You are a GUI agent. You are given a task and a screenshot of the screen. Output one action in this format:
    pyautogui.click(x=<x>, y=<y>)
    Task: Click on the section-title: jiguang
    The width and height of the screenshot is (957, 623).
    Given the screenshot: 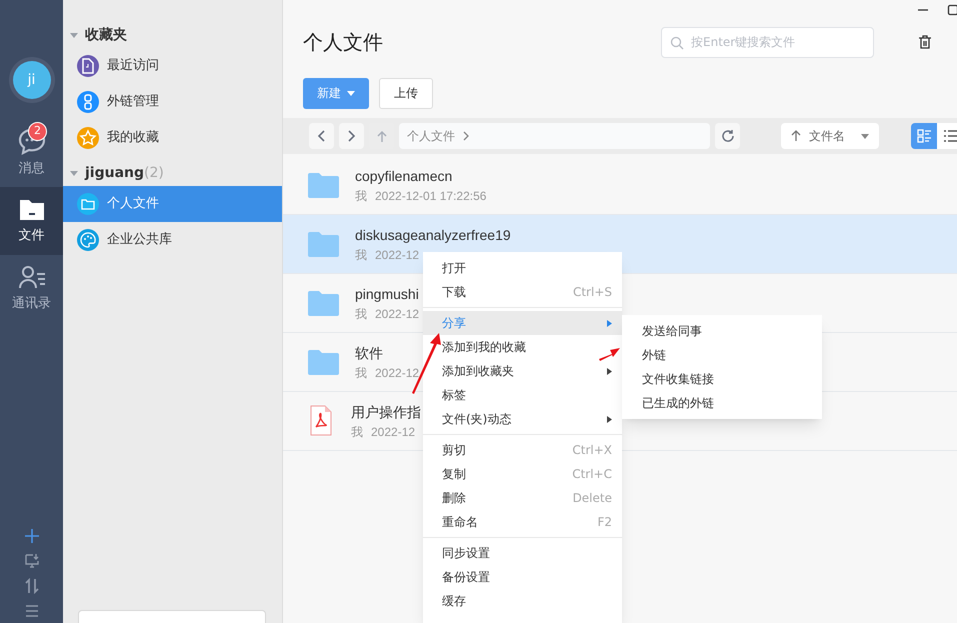 What is the action you would take?
    pyautogui.click(x=114, y=173)
    